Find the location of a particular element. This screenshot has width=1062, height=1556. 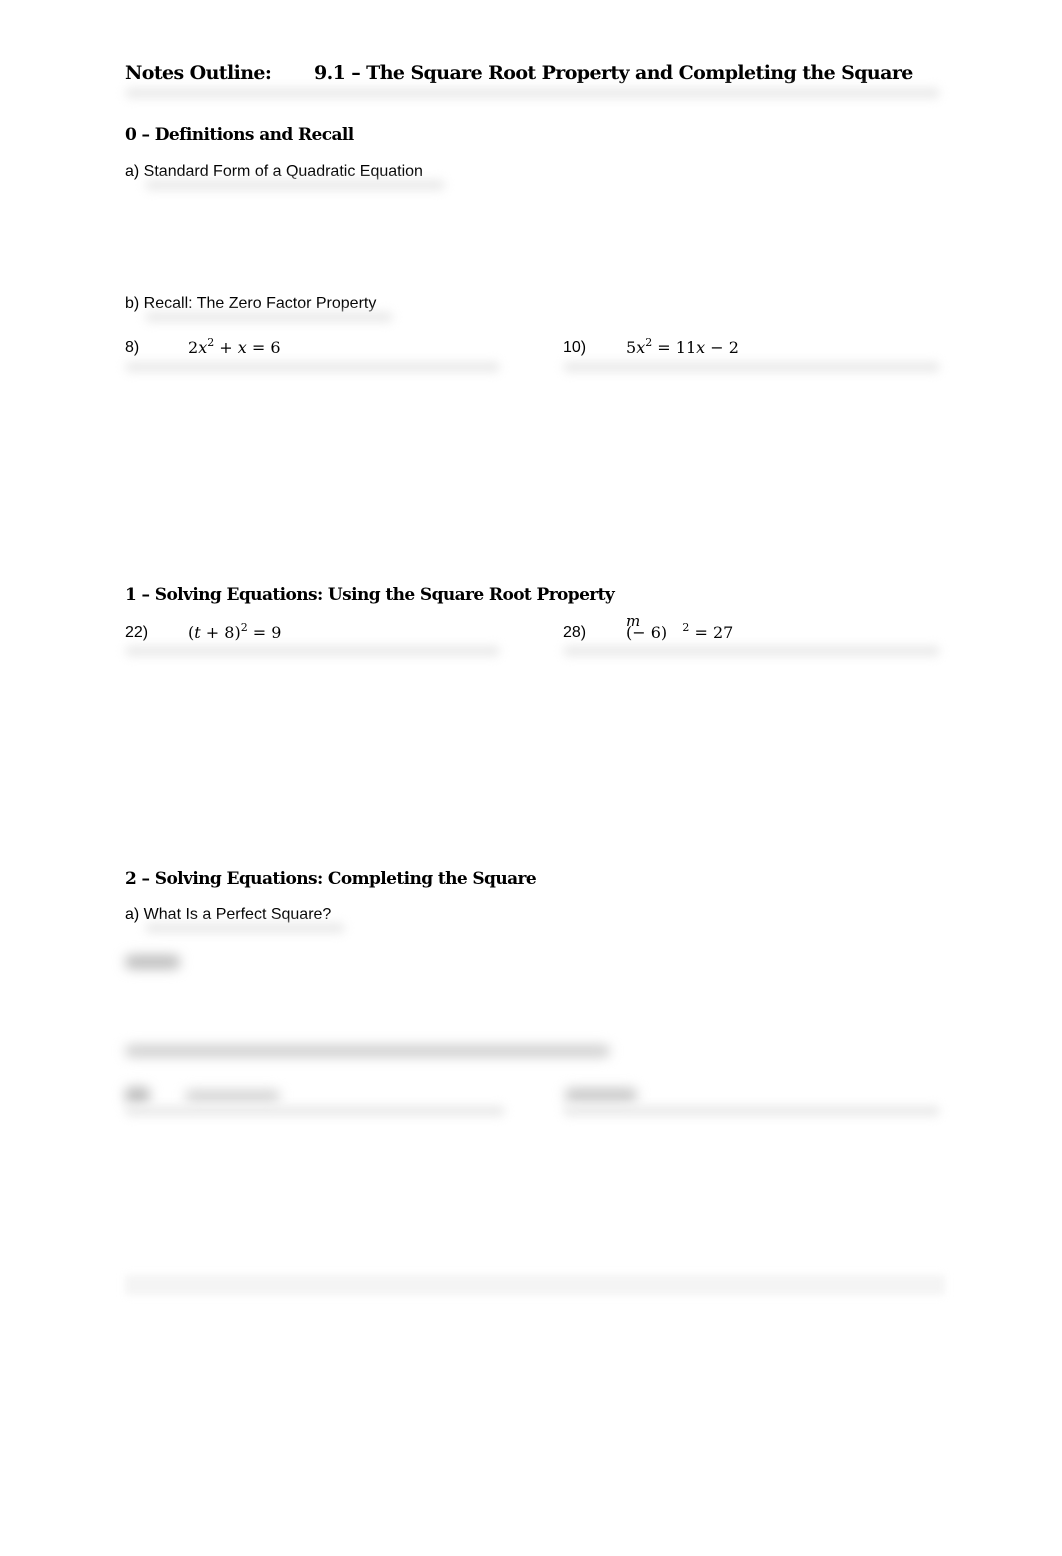

section-0-heading: 0 – Definitions and Recall is located at coordinates (239, 135).